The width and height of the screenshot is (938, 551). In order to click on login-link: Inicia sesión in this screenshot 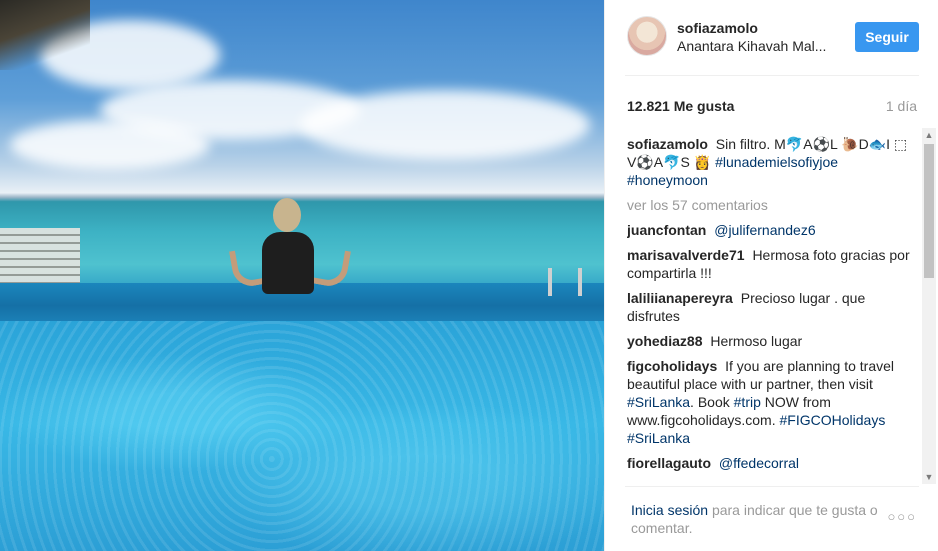, I will do `click(669, 510)`.